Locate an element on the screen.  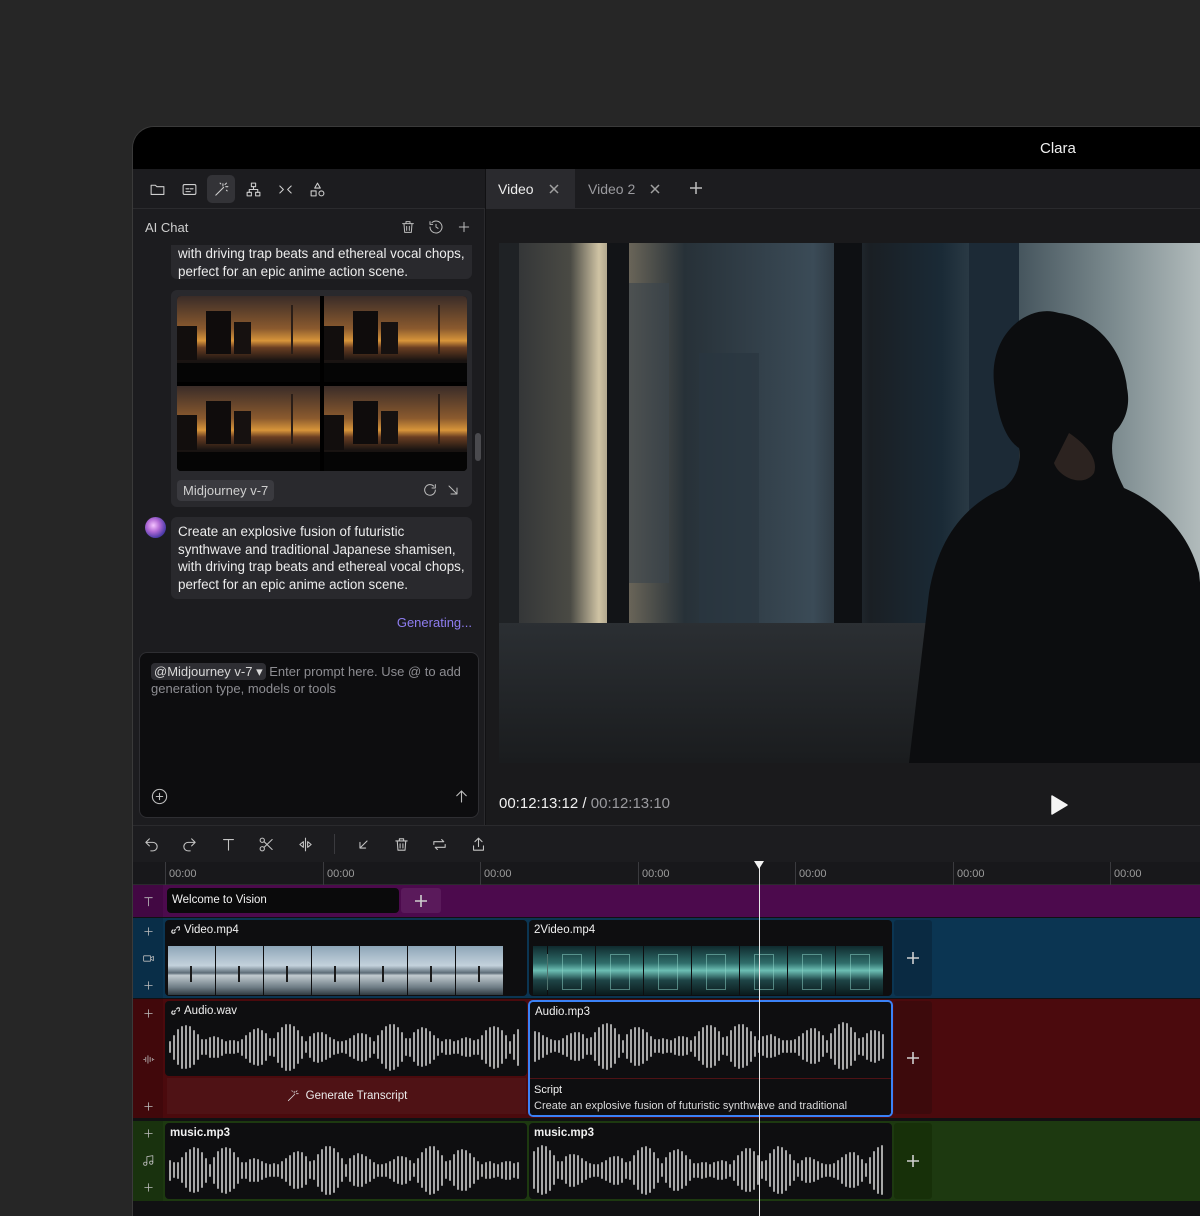
chat-scrollbar is located at coordinates (478, 447).